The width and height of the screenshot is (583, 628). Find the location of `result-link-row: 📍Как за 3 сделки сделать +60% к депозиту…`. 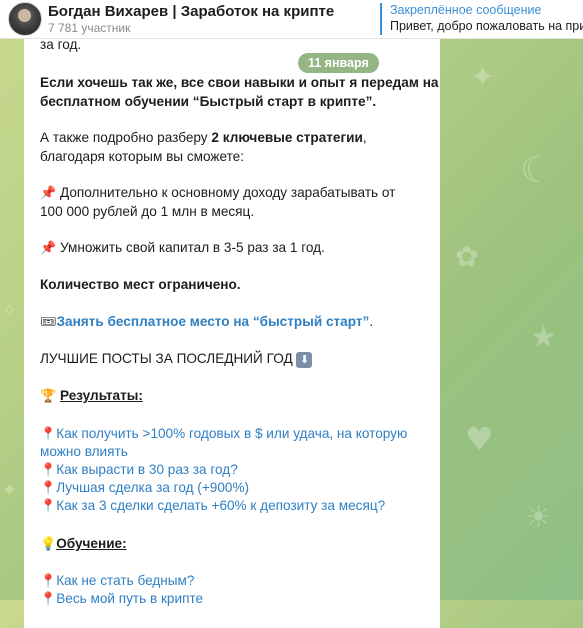

result-link-row: 📍Как за 3 сделки сделать +60% к депозиту… is located at coordinates (212, 506).